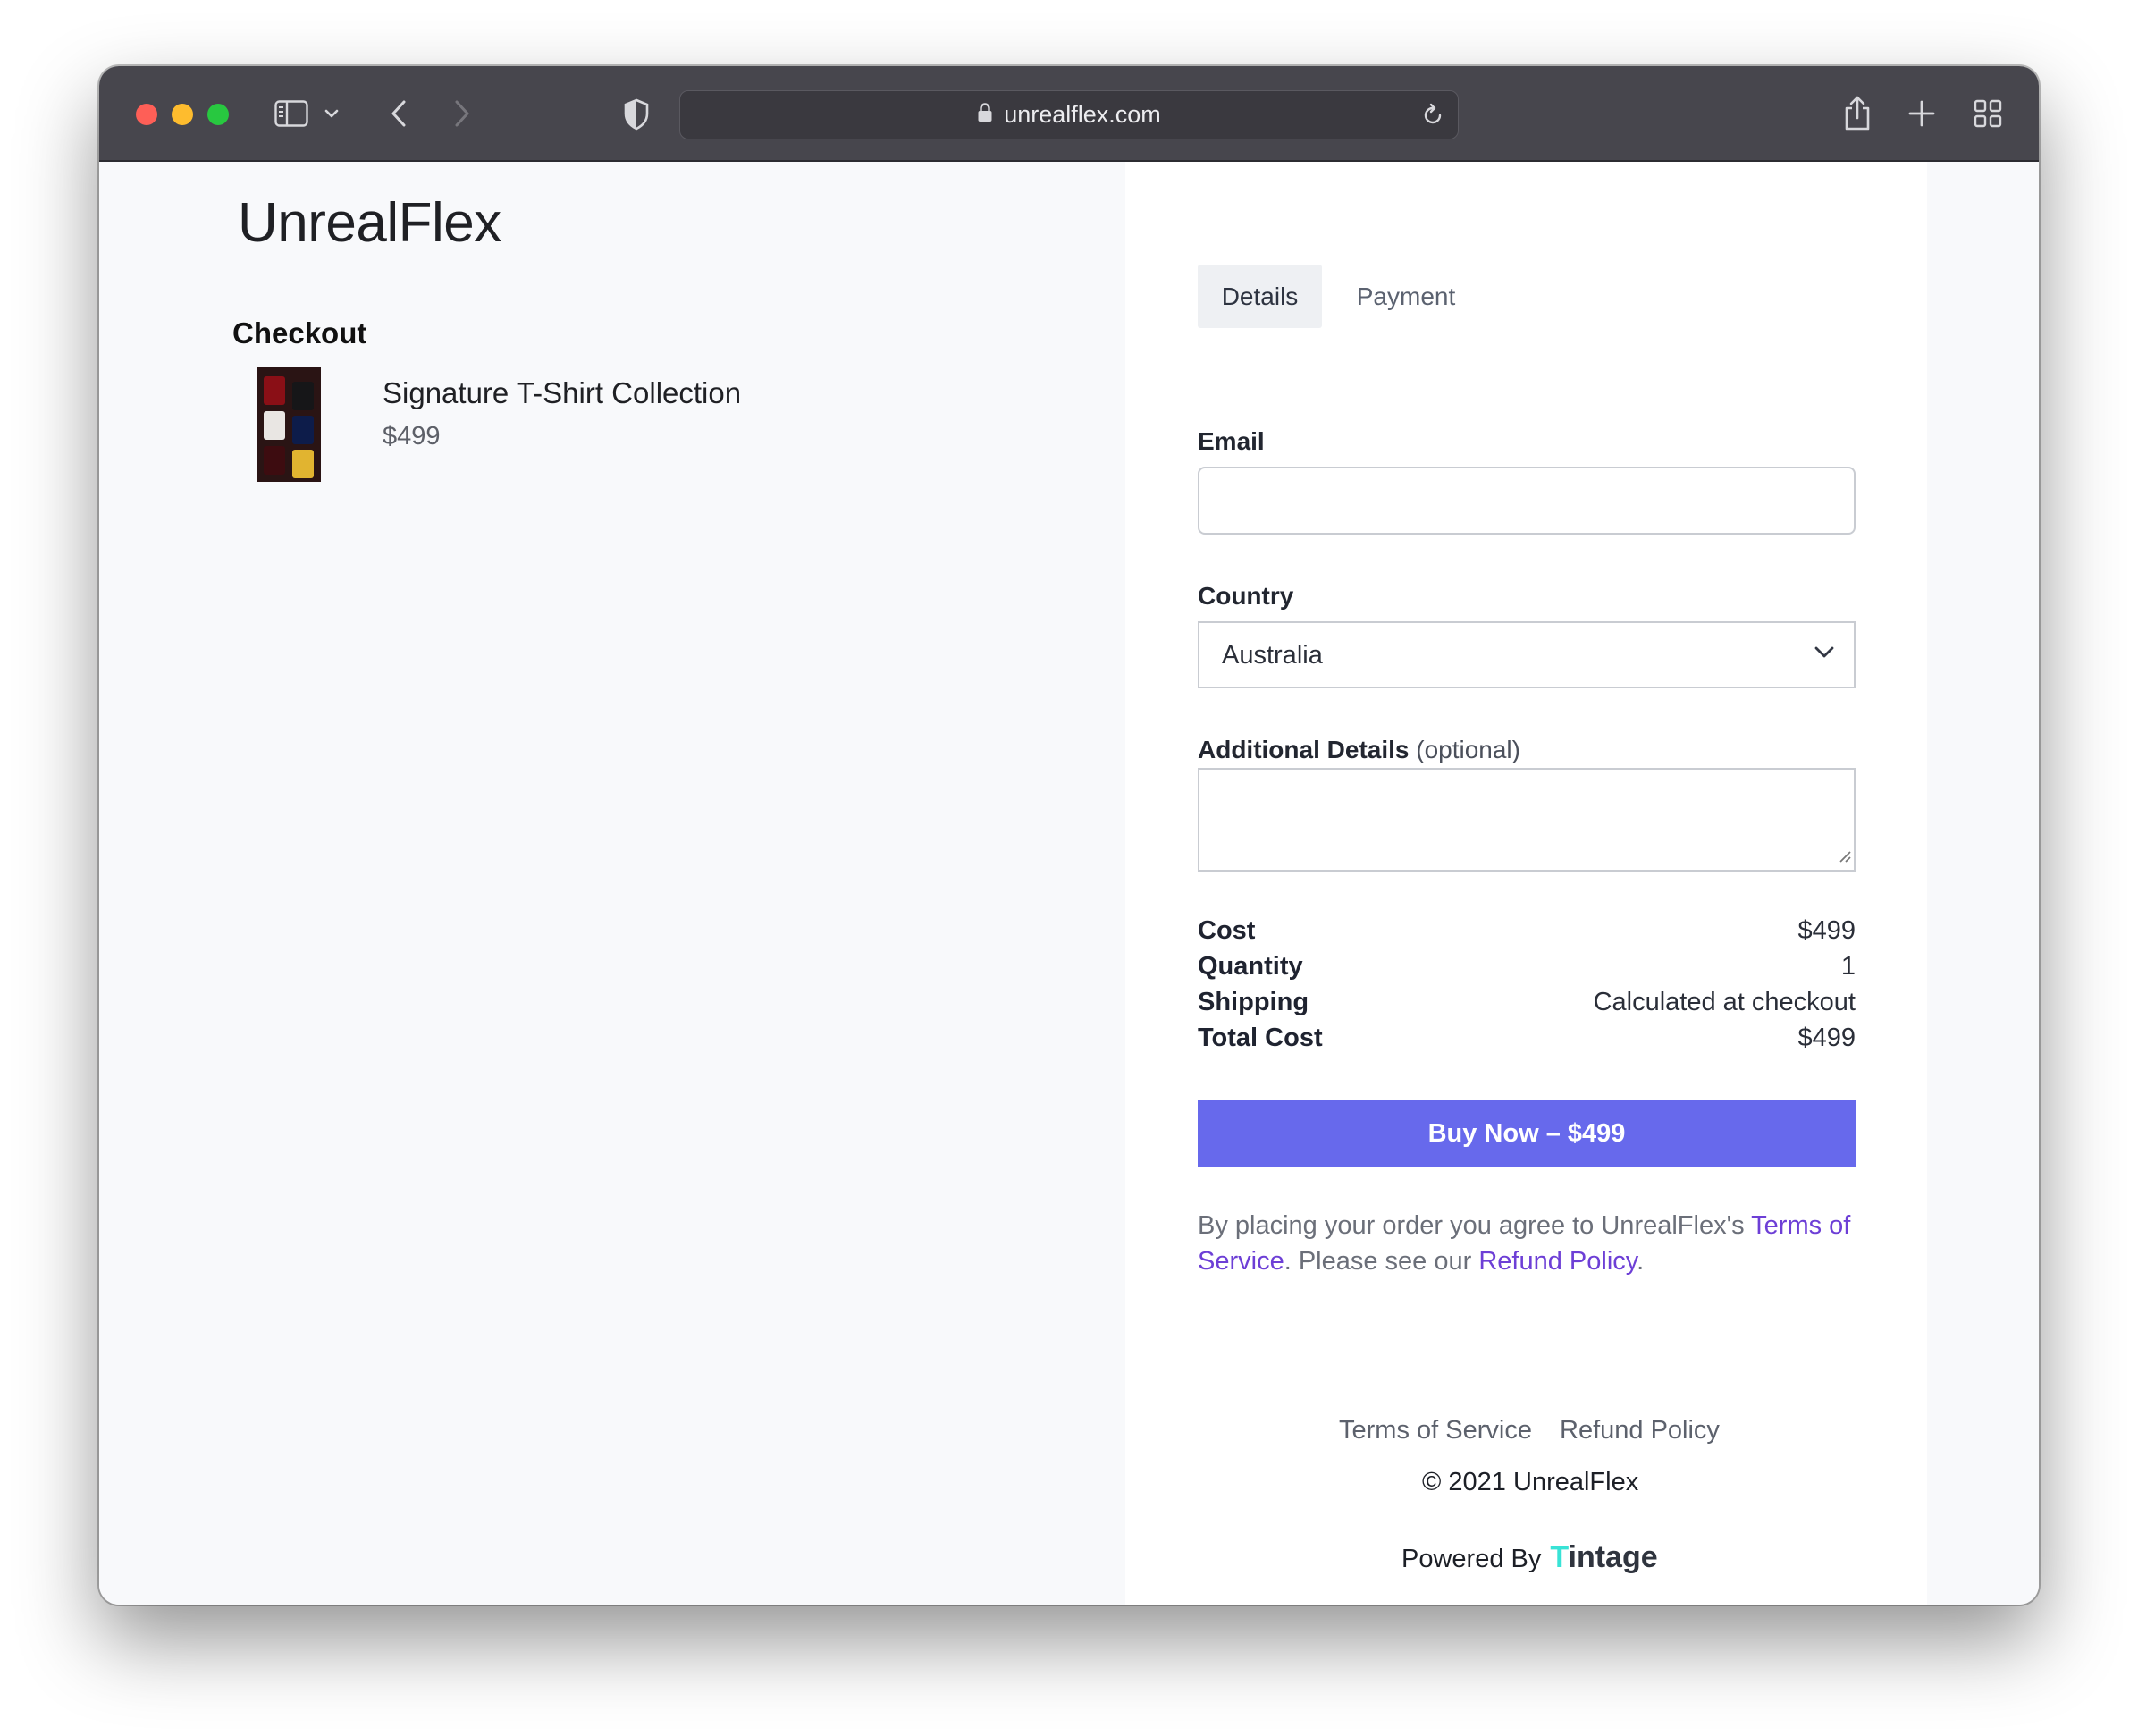  Describe the element at coordinates (1382, 1261) in the screenshot. I see `agreement-middle: . Please see our` at that location.